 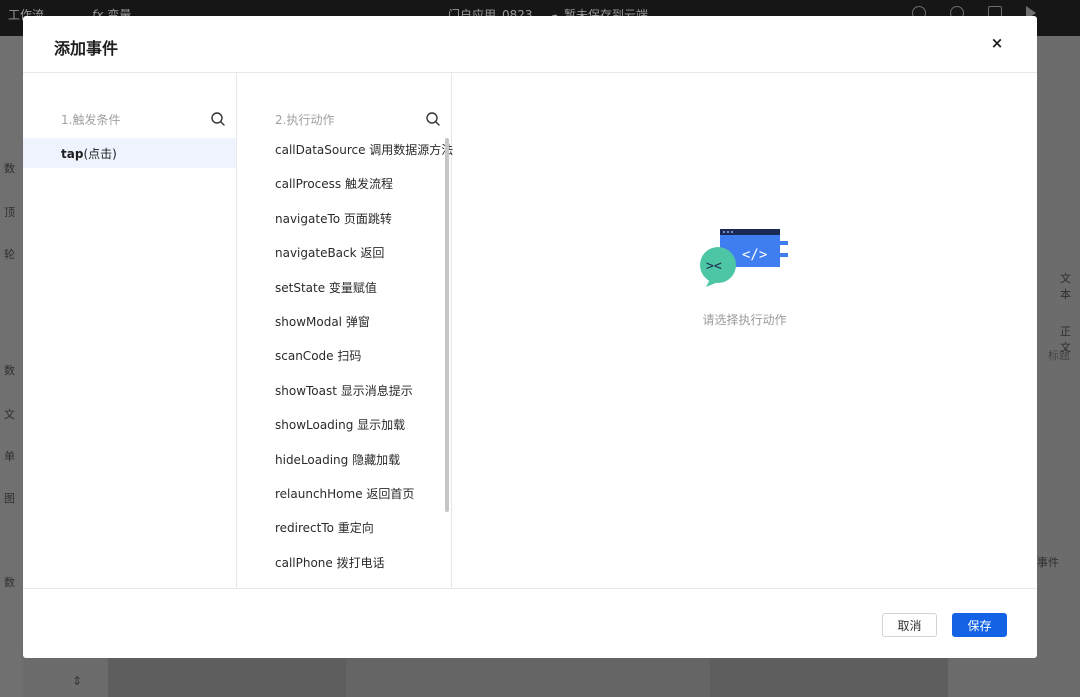 What do you see at coordinates (77, 681) in the screenshot?
I see `chevron-updown-icon: ⇕` at bounding box center [77, 681].